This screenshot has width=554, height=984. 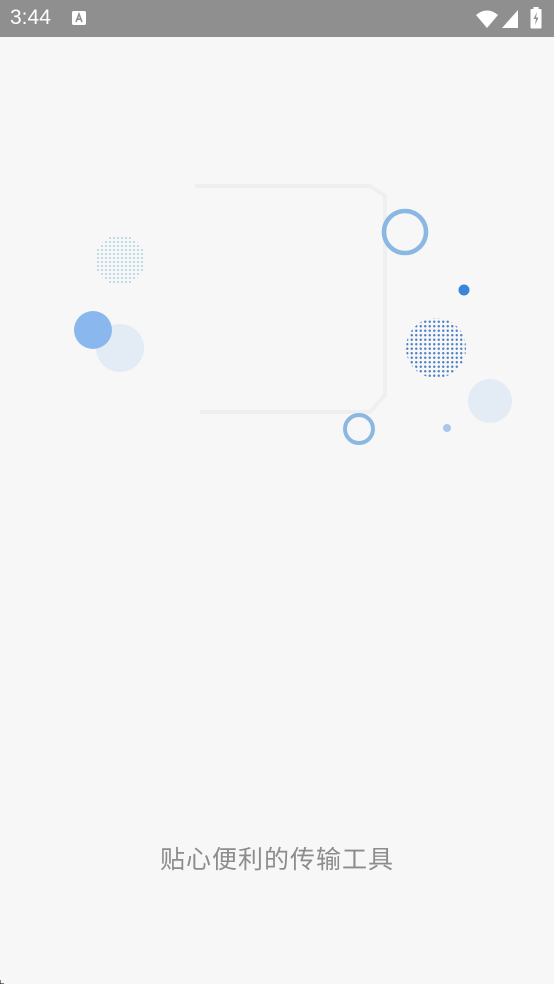 What do you see at coordinates (510, 21) in the screenshot?
I see `cell-signal-icon` at bounding box center [510, 21].